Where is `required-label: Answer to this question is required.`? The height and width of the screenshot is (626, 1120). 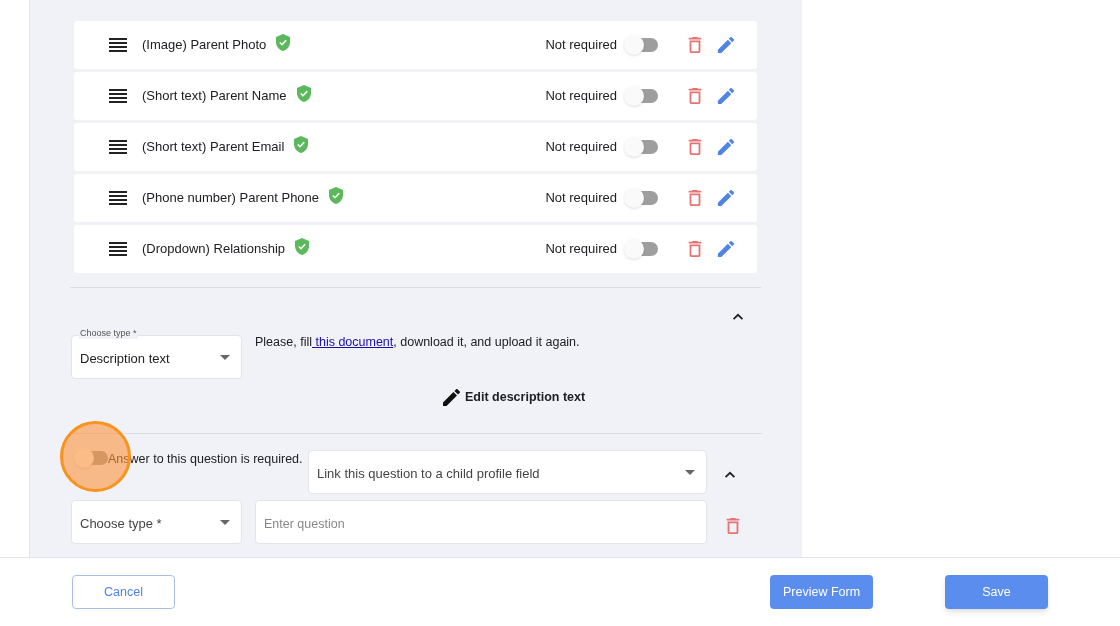 required-label: Answer to this question is required. is located at coordinates (205, 459).